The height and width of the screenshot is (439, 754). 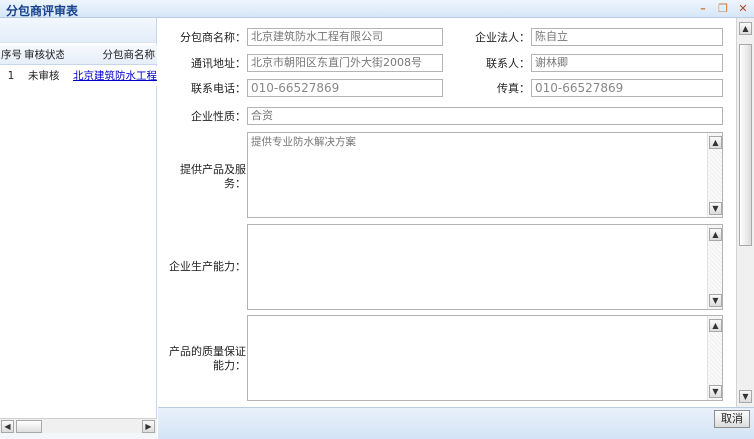 What do you see at coordinates (43, 54) in the screenshot?
I see `column-header-status: 审核状态` at bounding box center [43, 54].